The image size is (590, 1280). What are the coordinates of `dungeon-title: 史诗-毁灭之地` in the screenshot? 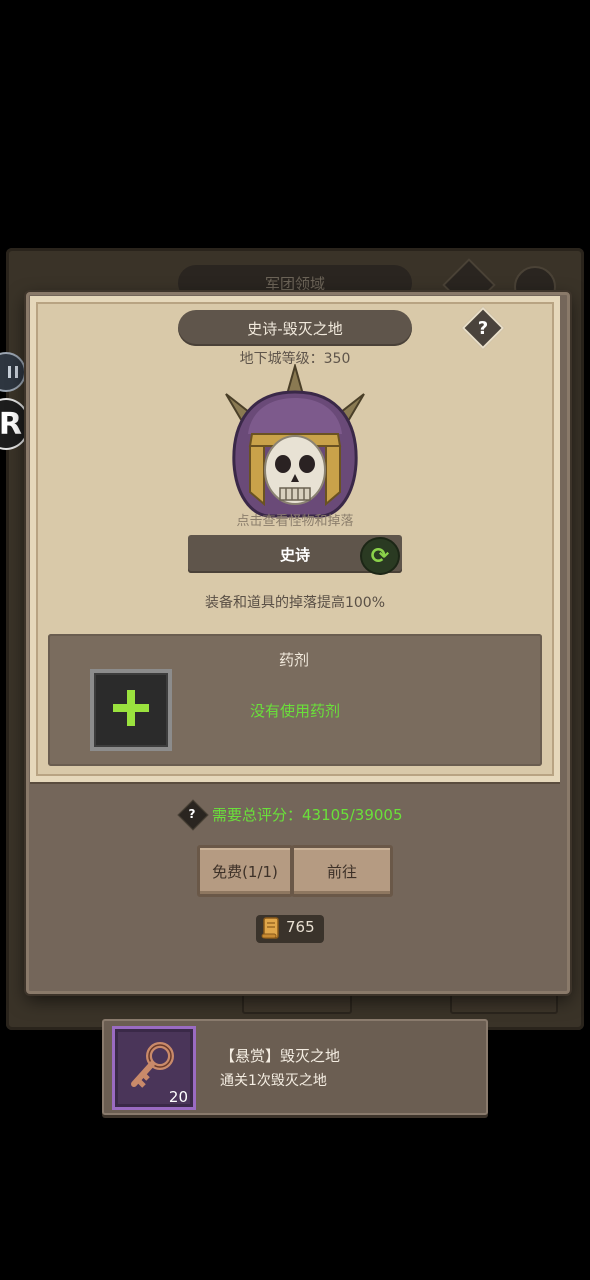 It's located at (295, 328).